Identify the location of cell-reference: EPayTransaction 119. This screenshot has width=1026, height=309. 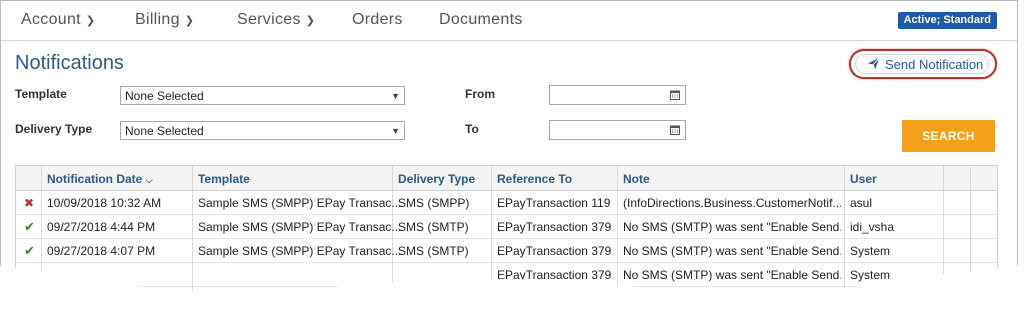
(554, 203).